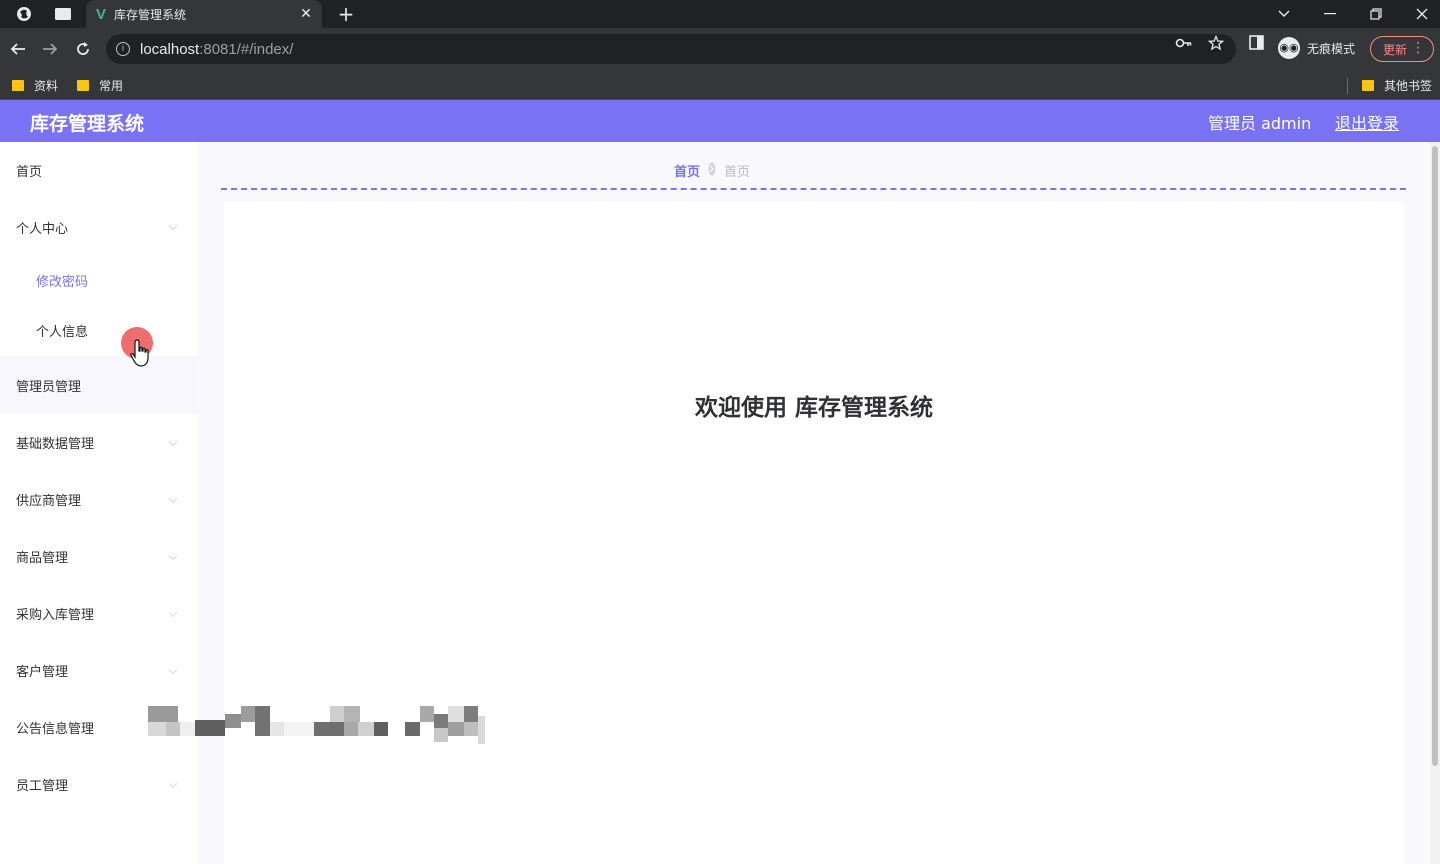 This screenshot has height=864, width=1440. I want to click on side-panel-icon, so click(1256, 44).